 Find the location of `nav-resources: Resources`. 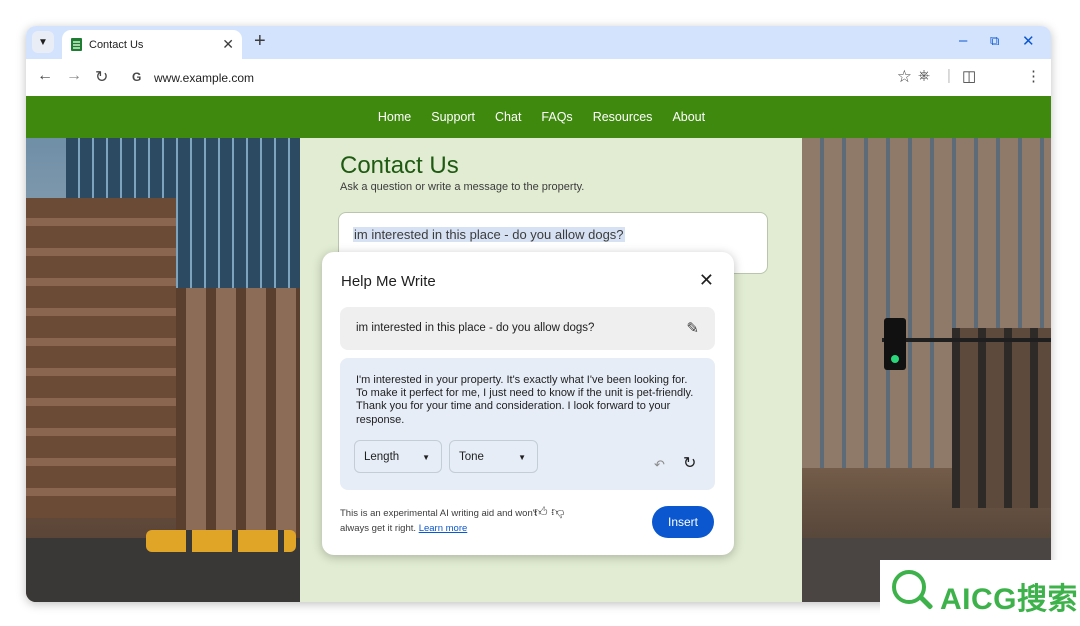

nav-resources: Resources is located at coordinates (623, 117).